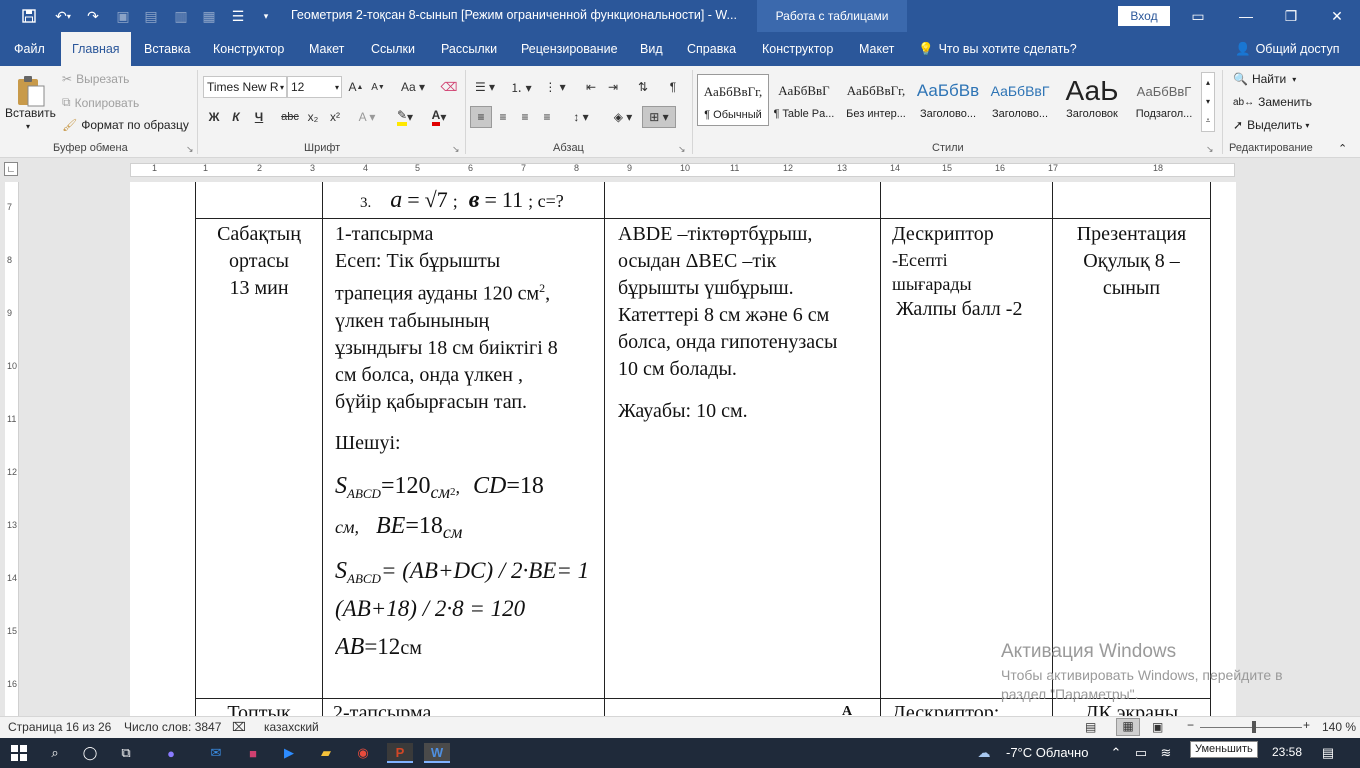 The width and height of the screenshot is (1360, 768). I want to click on focus-mode-icon: ▤, so click(1090, 727).